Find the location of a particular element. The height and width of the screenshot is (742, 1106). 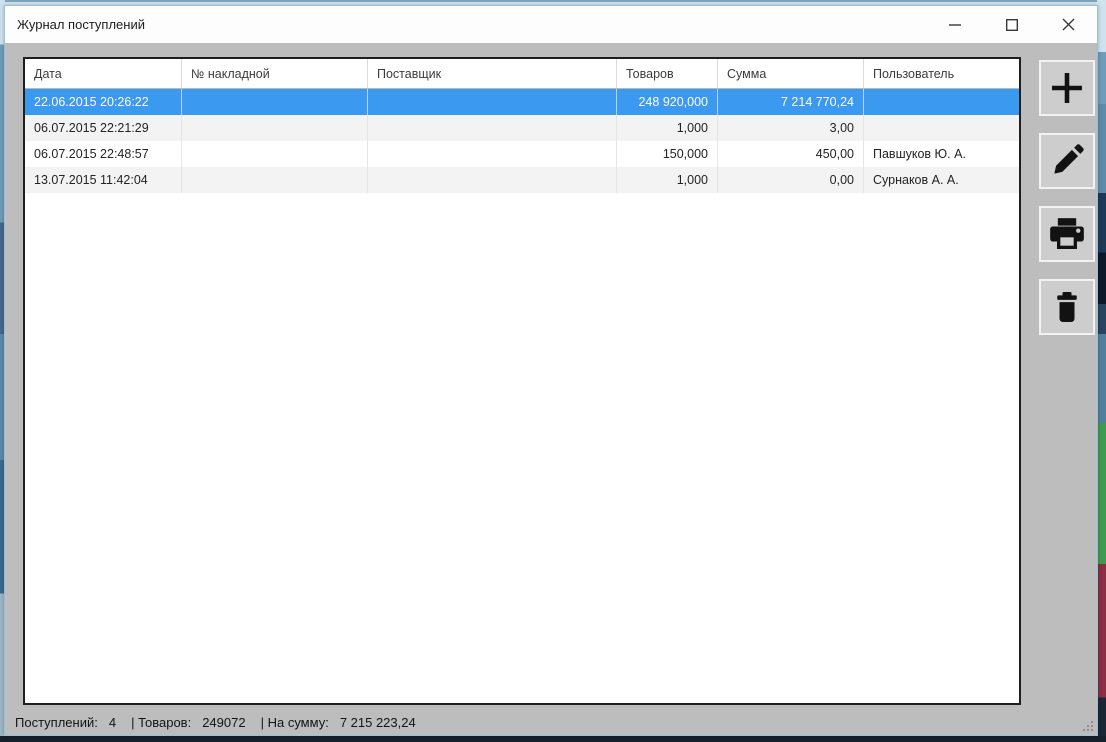

receipts-count-value: 4 is located at coordinates (112, 722).